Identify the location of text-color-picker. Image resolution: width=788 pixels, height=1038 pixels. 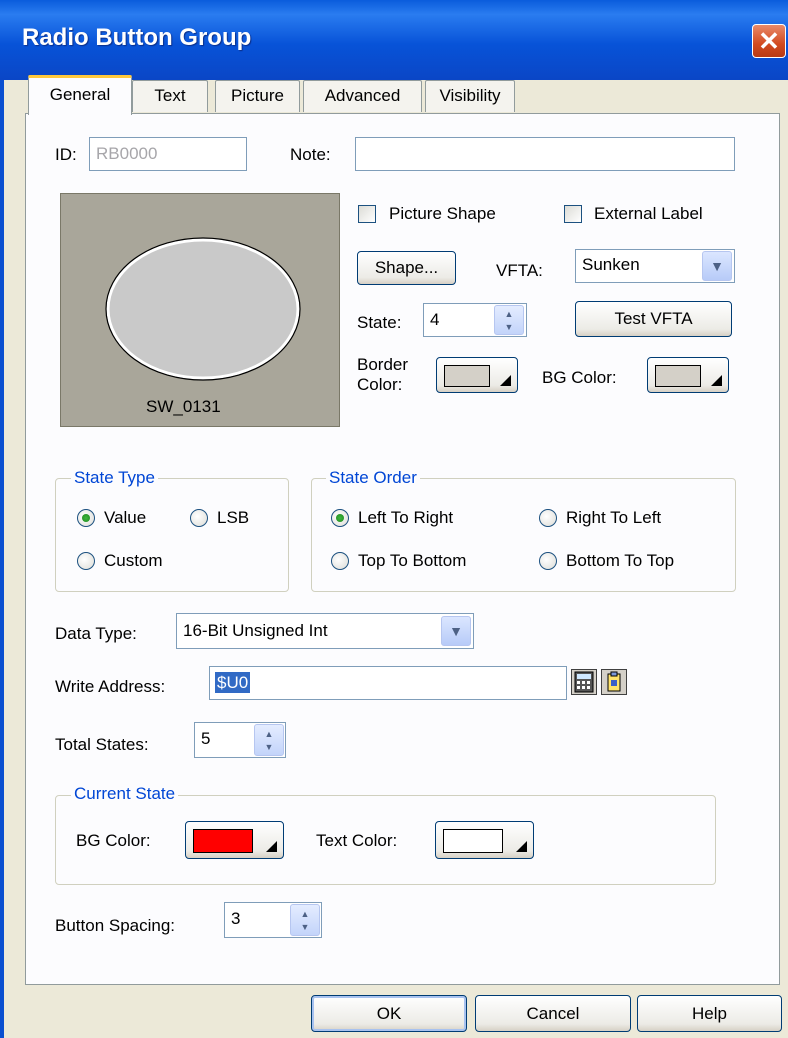
(484, 840).